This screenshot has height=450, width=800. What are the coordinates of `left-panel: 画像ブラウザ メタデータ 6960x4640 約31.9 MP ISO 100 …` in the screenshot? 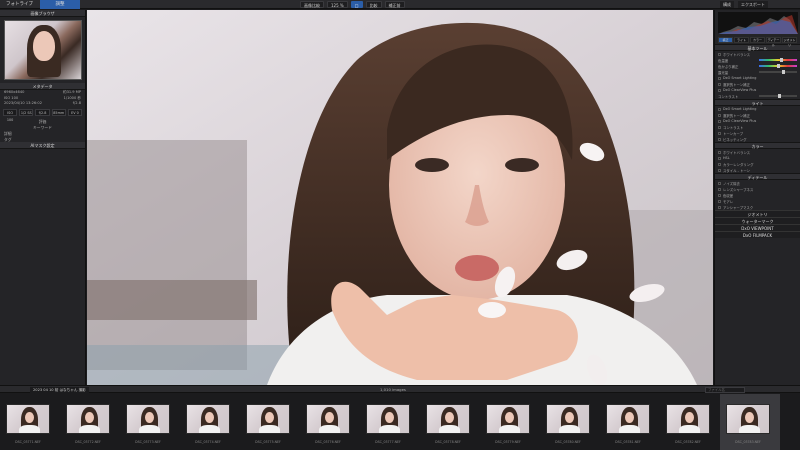 It's located at (43, 197).